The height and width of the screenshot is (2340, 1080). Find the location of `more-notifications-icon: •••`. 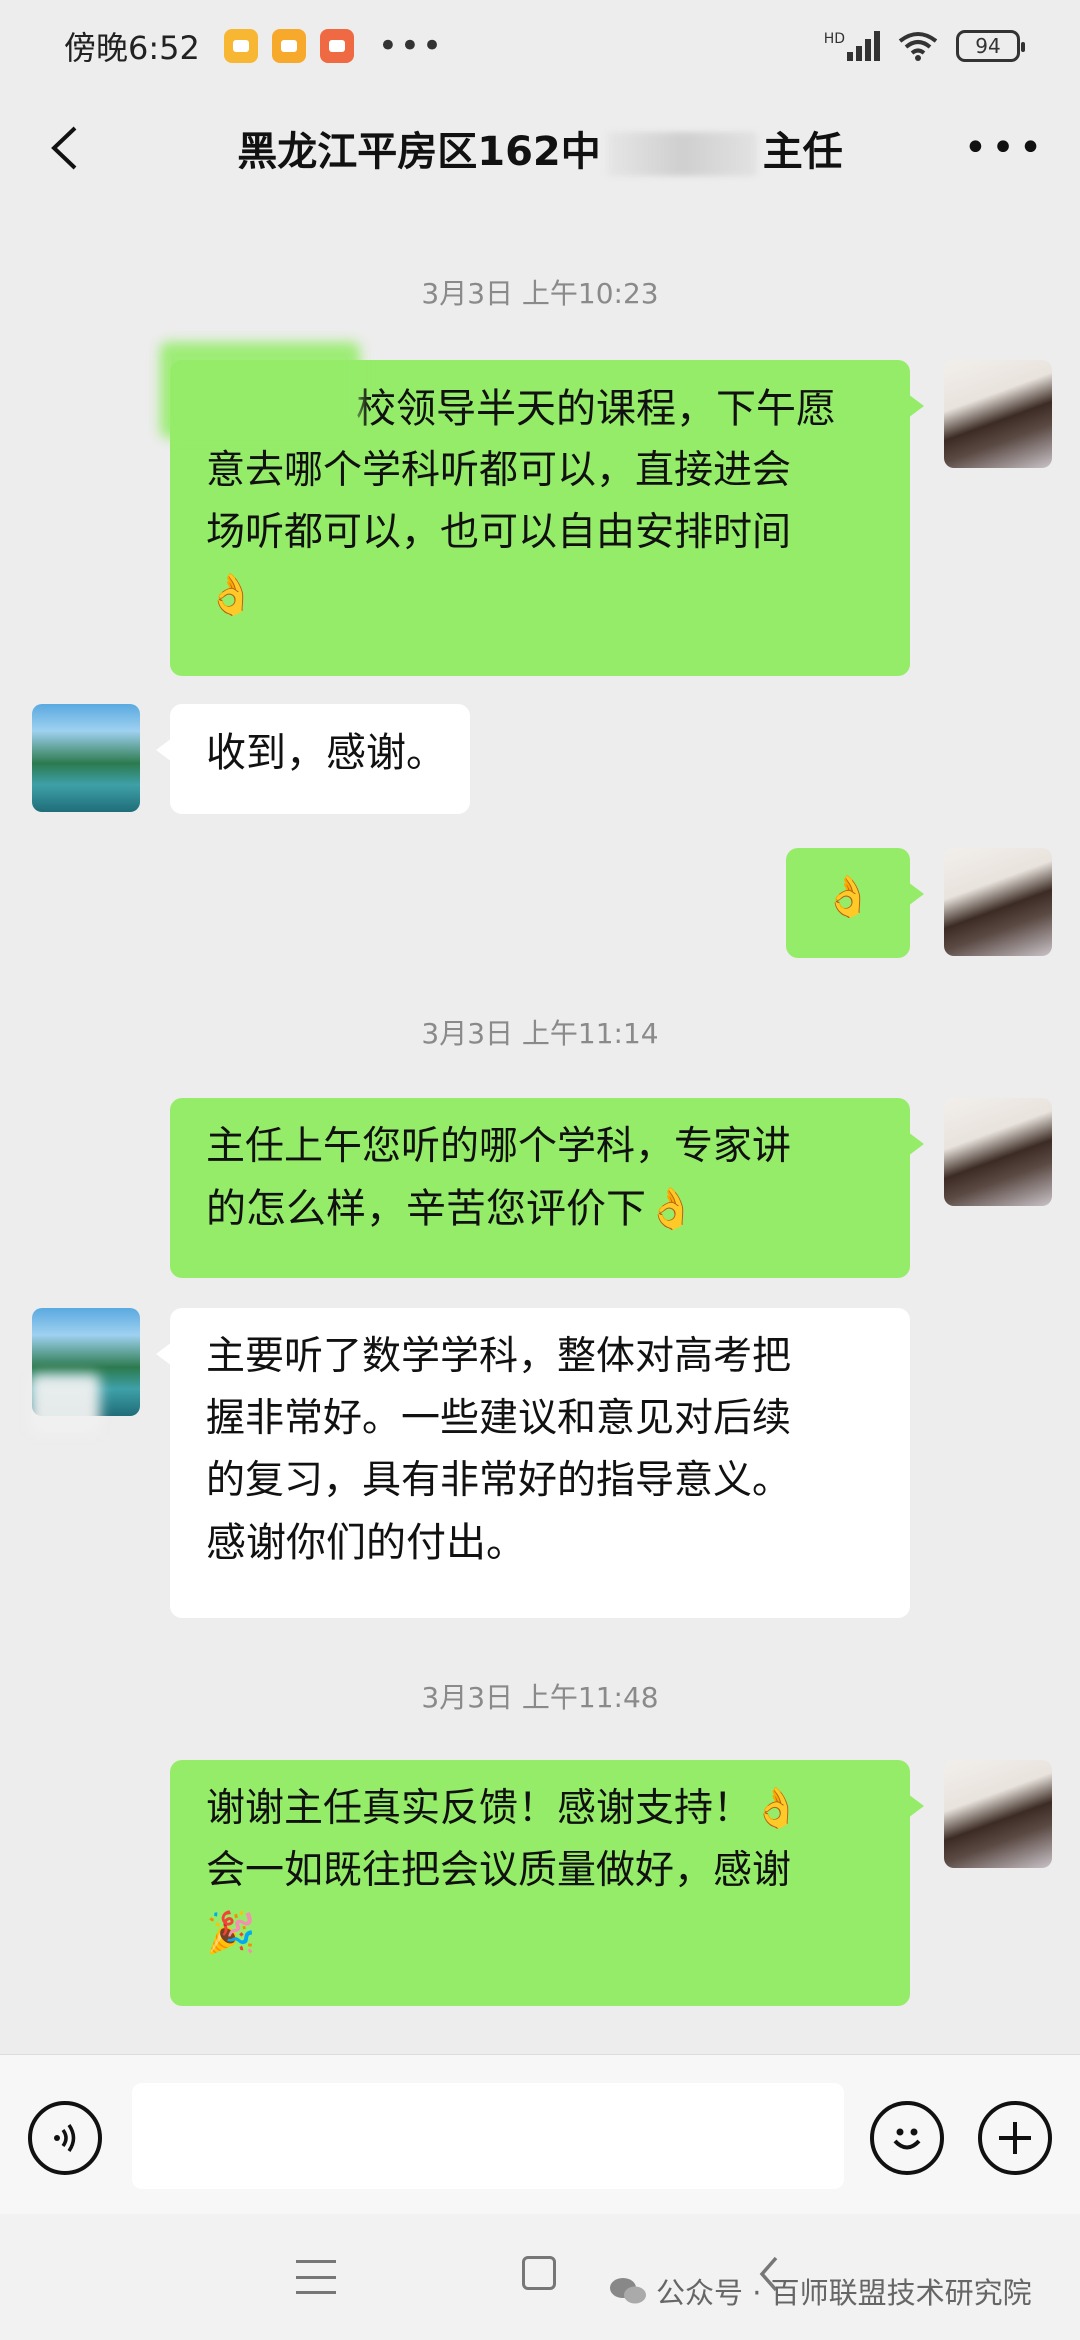

more-notifications-icon: ••• is located at coordinates (411, 46).